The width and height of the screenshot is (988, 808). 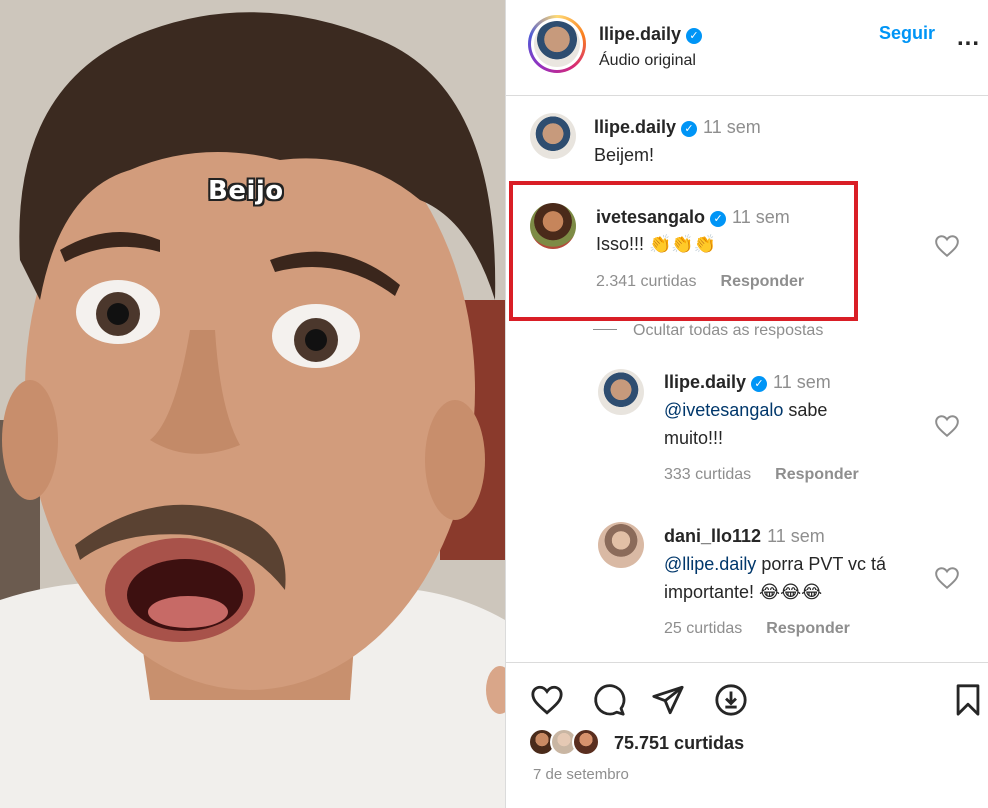 What do you see at coordinates (586, 742) in the screenshot?
I see `liker-avatar` at bounding box center [586, 742].